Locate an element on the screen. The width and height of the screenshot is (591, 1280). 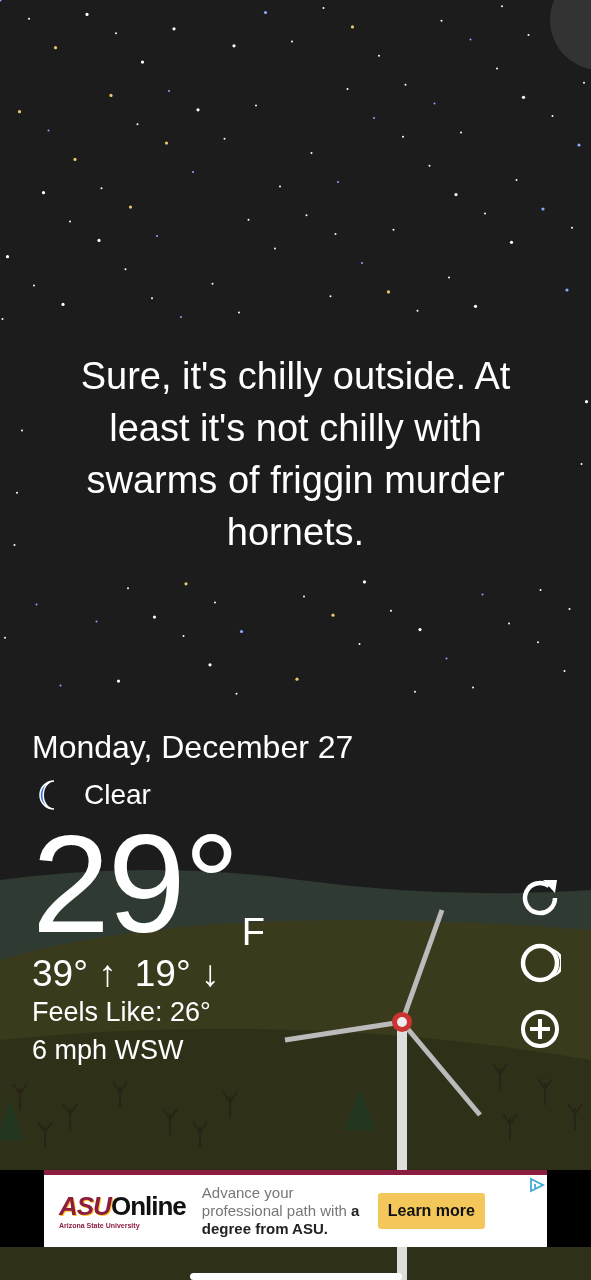
feels-like-text: Feels Like: 26° is located at coordinates (121, 1013).